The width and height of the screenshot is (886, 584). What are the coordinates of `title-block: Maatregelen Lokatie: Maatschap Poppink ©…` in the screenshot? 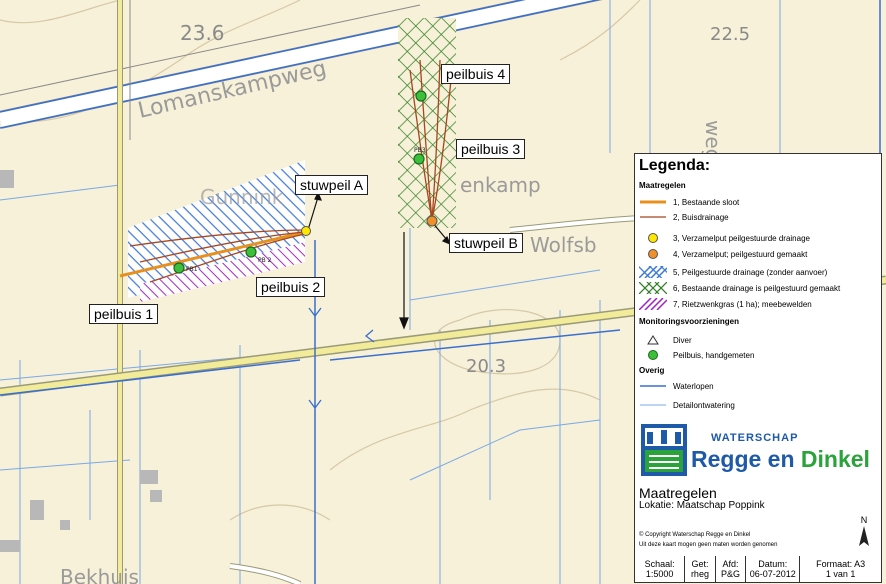 It's located at (758, 520).